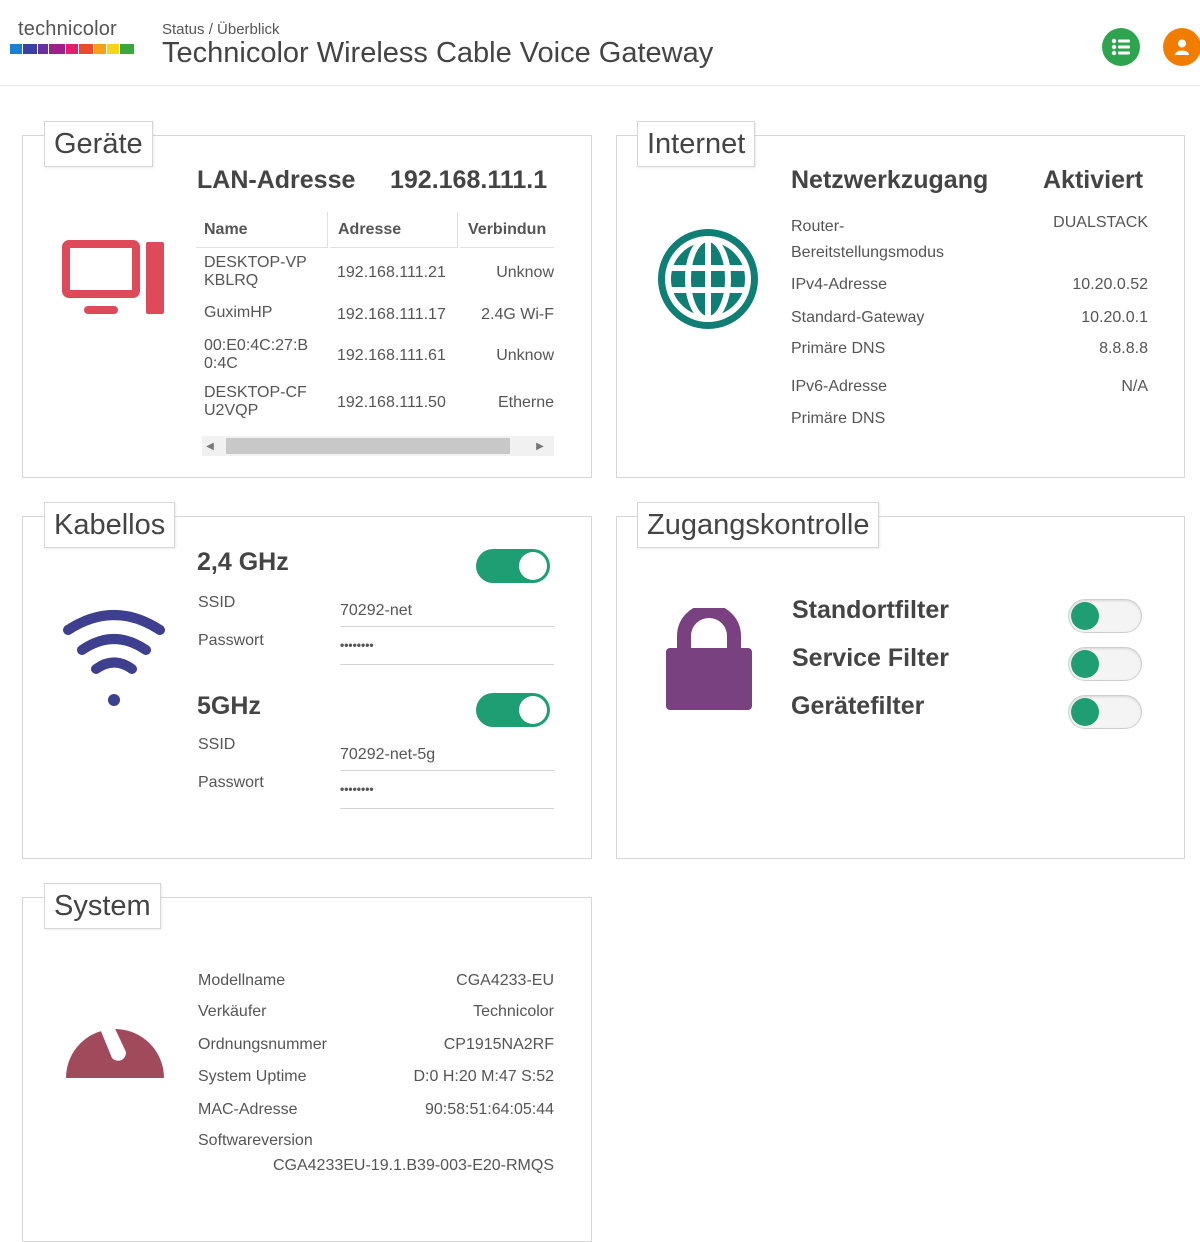 The width and height of the screenshot is (1200, 1242). I want to click on technicolor-logo: technicolor, so click(72, 40).